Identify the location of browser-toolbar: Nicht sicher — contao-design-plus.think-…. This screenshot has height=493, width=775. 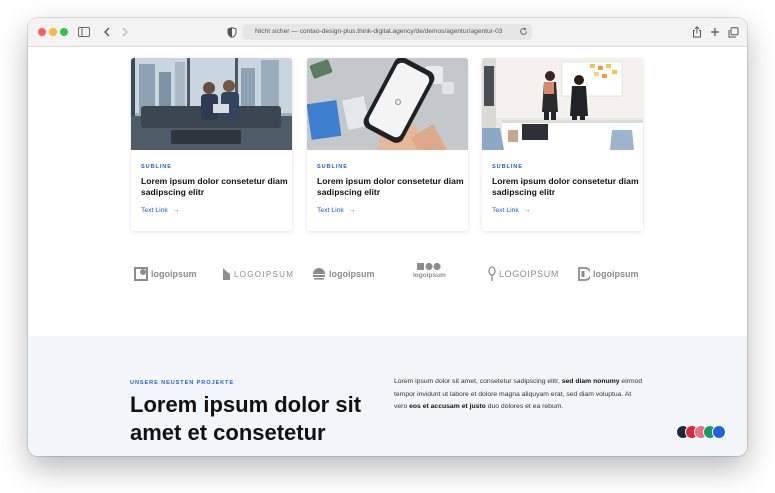
(387, 32).